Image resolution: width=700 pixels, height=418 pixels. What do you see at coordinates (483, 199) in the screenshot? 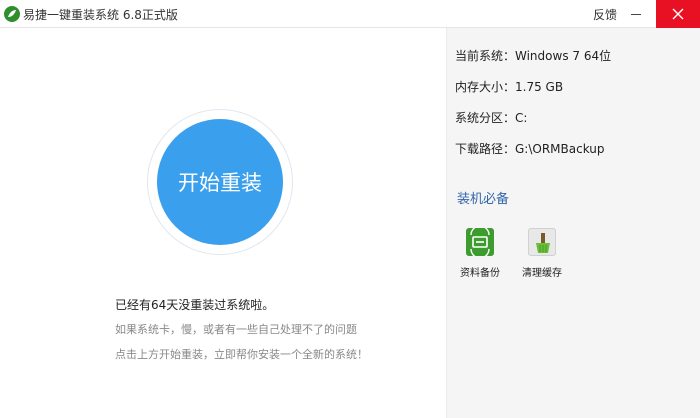
I see `essentials-title: 装机必备` at bounding box center [483, 199].